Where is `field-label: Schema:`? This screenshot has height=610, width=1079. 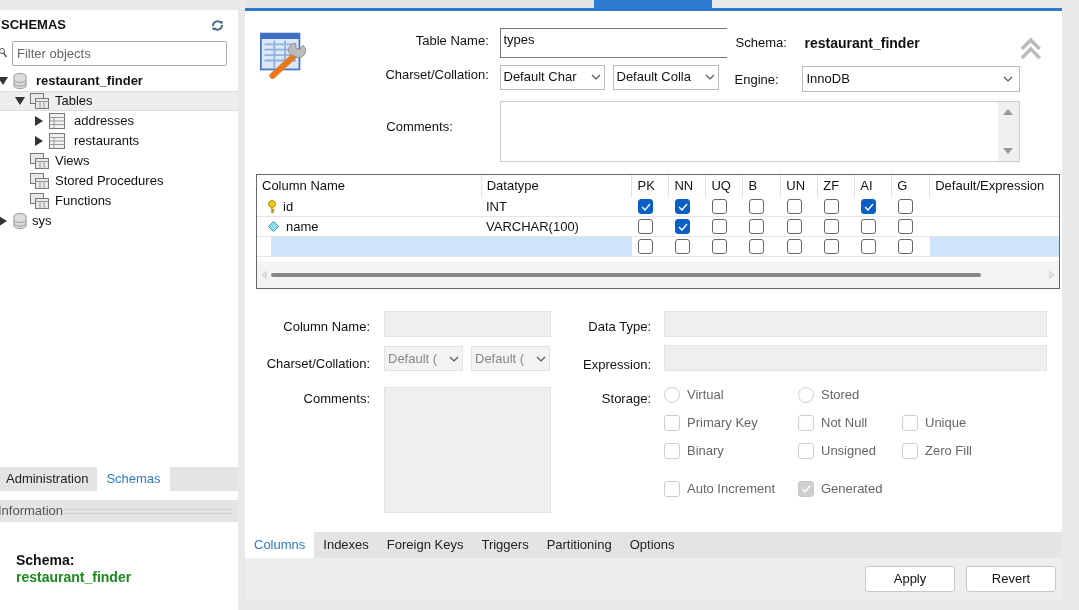
field-label: Schema: is located at coordinates (761, 43).